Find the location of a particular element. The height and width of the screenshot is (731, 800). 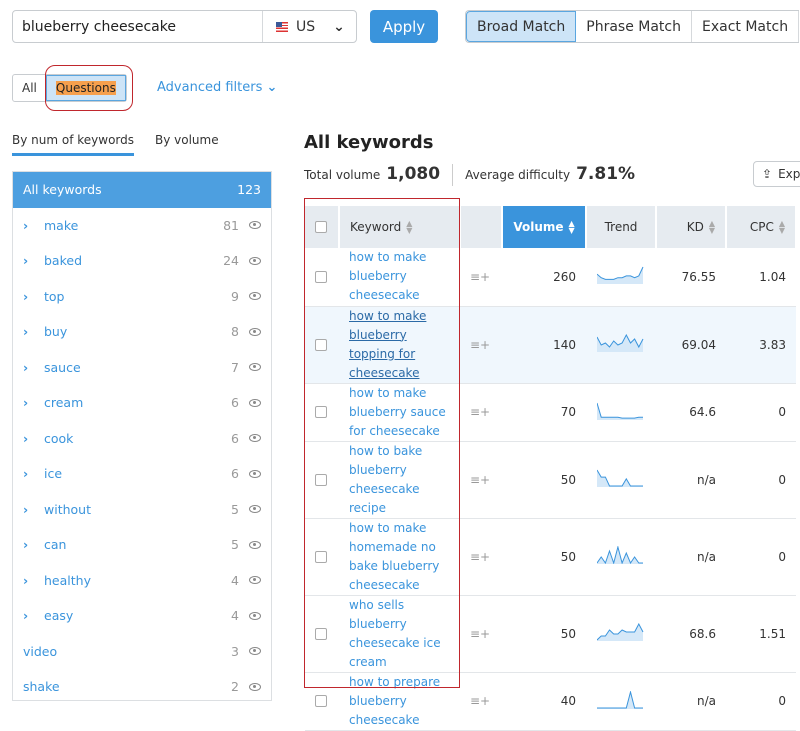

group-count: 81 is located at coordinates (231, 225).